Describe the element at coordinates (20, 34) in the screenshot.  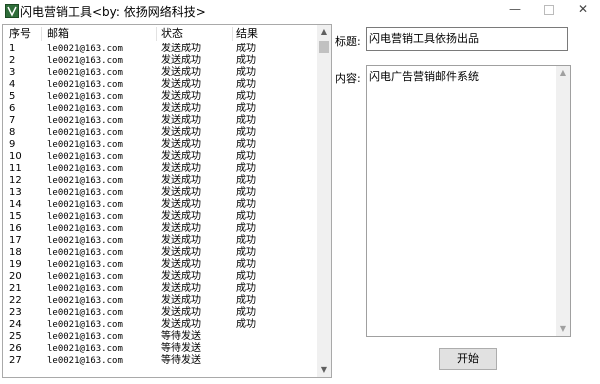
I see `column-header-number: 序号` at that location.